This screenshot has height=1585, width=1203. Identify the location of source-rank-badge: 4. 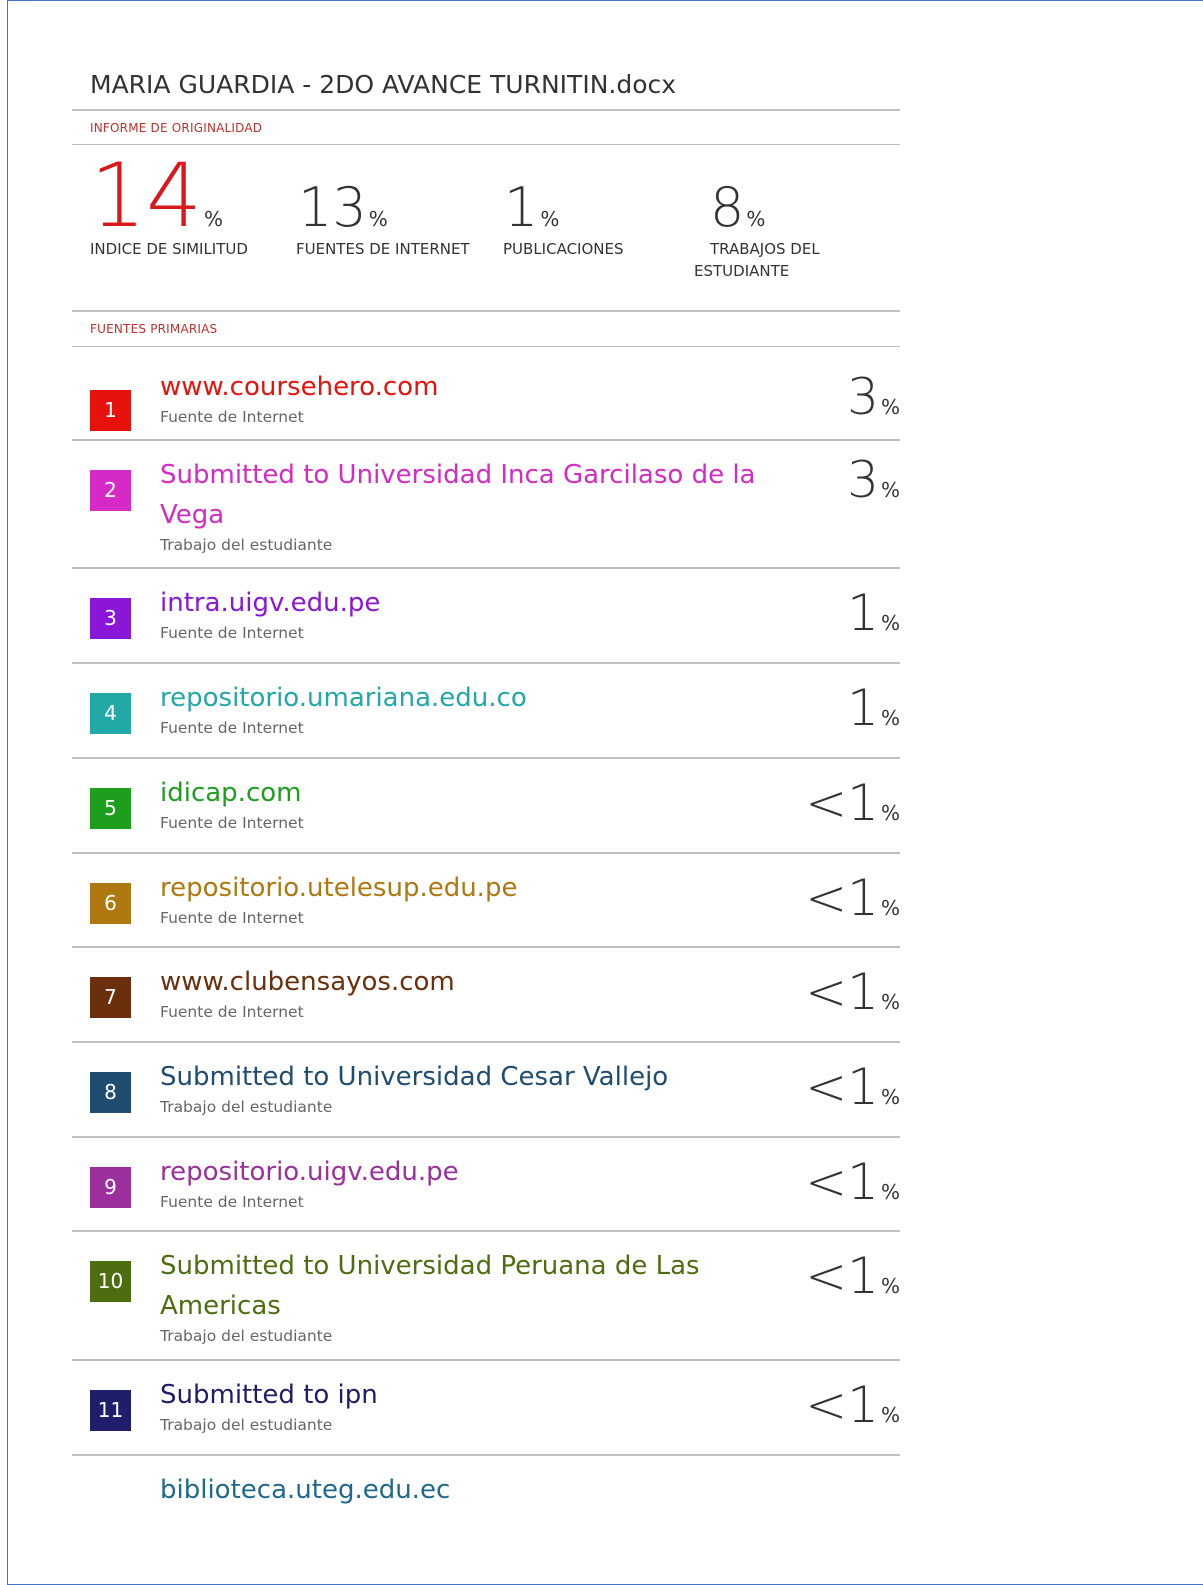
(110, 713).